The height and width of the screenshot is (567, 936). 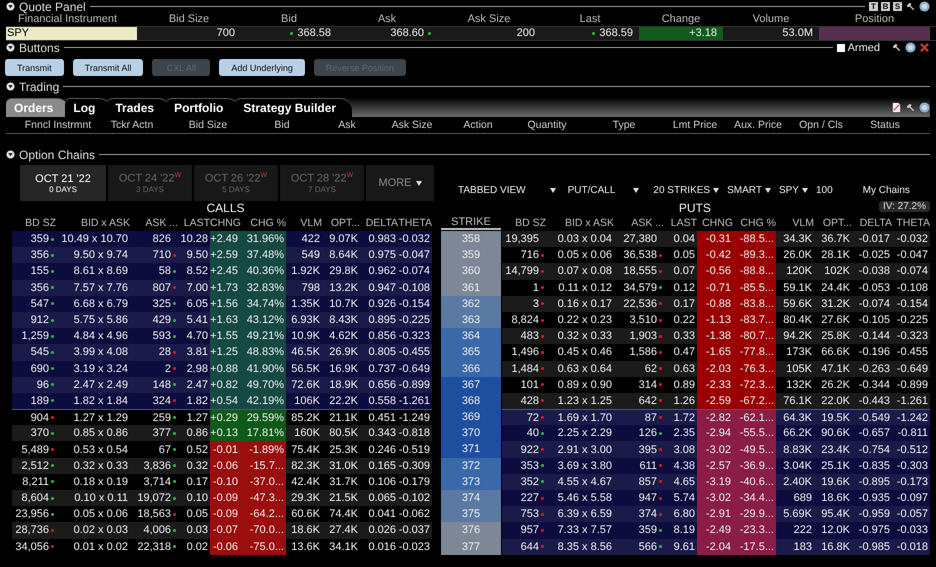 I want to click on strike-cell: 363, so click(x=471, y=320).